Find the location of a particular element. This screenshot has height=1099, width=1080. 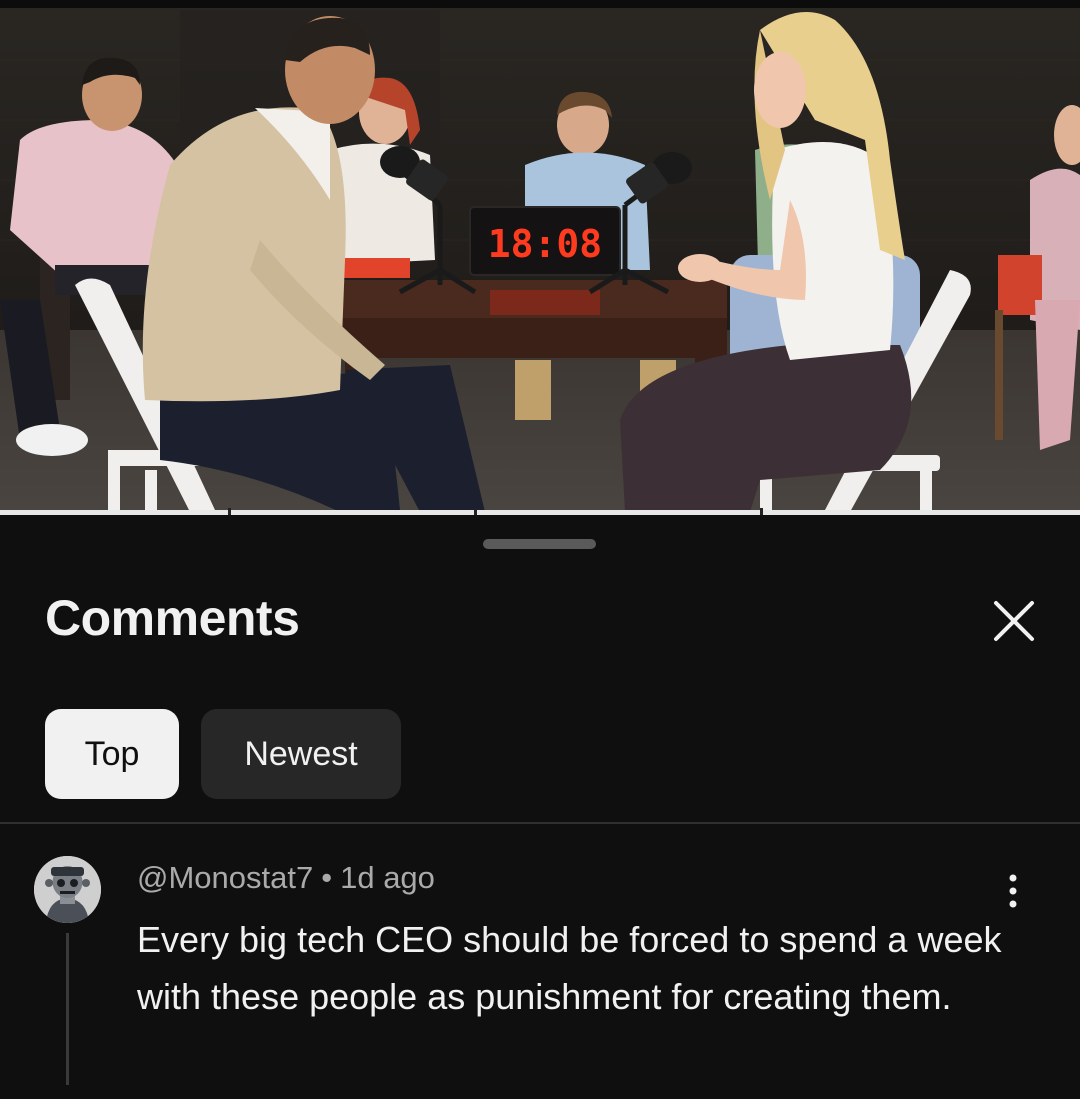

avatar is located at coordinates (67, 889).